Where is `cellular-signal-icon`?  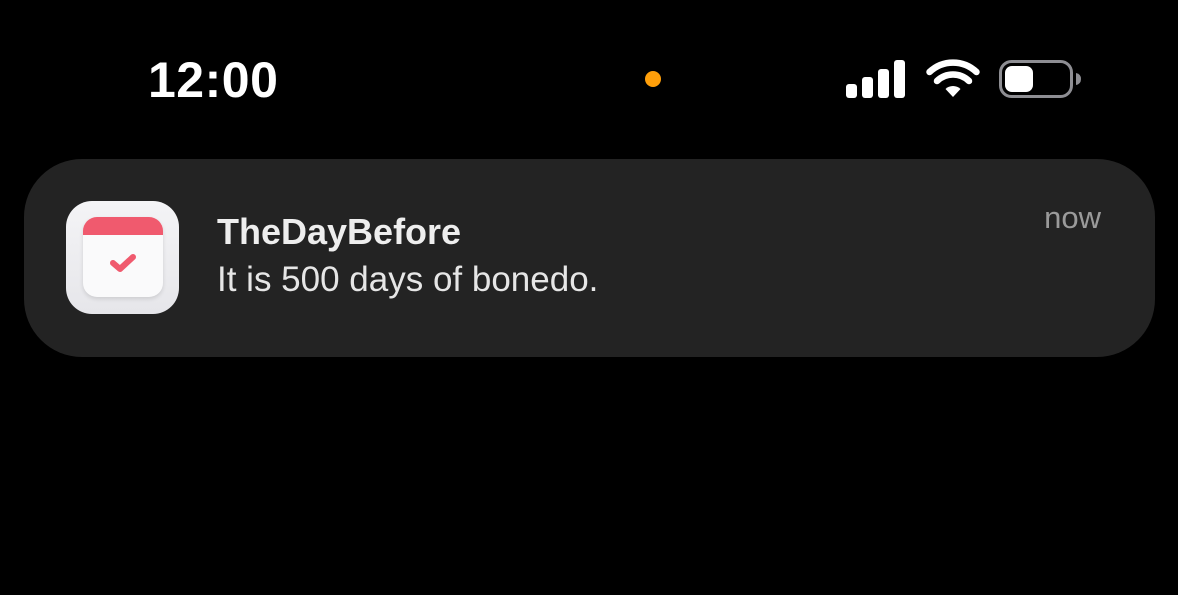
cellular-signal-icon is located at coordinates (875, 79).